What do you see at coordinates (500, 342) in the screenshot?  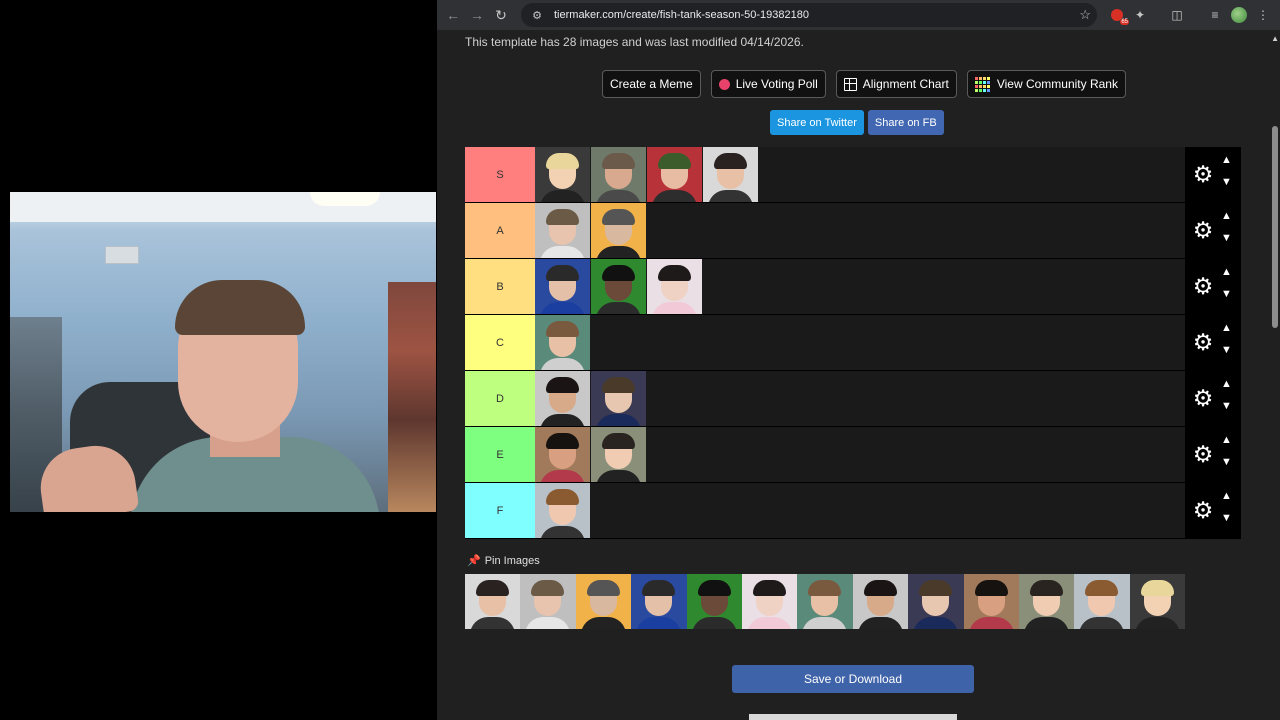 I see `tier-label: C` at bounding box center [500, 342].